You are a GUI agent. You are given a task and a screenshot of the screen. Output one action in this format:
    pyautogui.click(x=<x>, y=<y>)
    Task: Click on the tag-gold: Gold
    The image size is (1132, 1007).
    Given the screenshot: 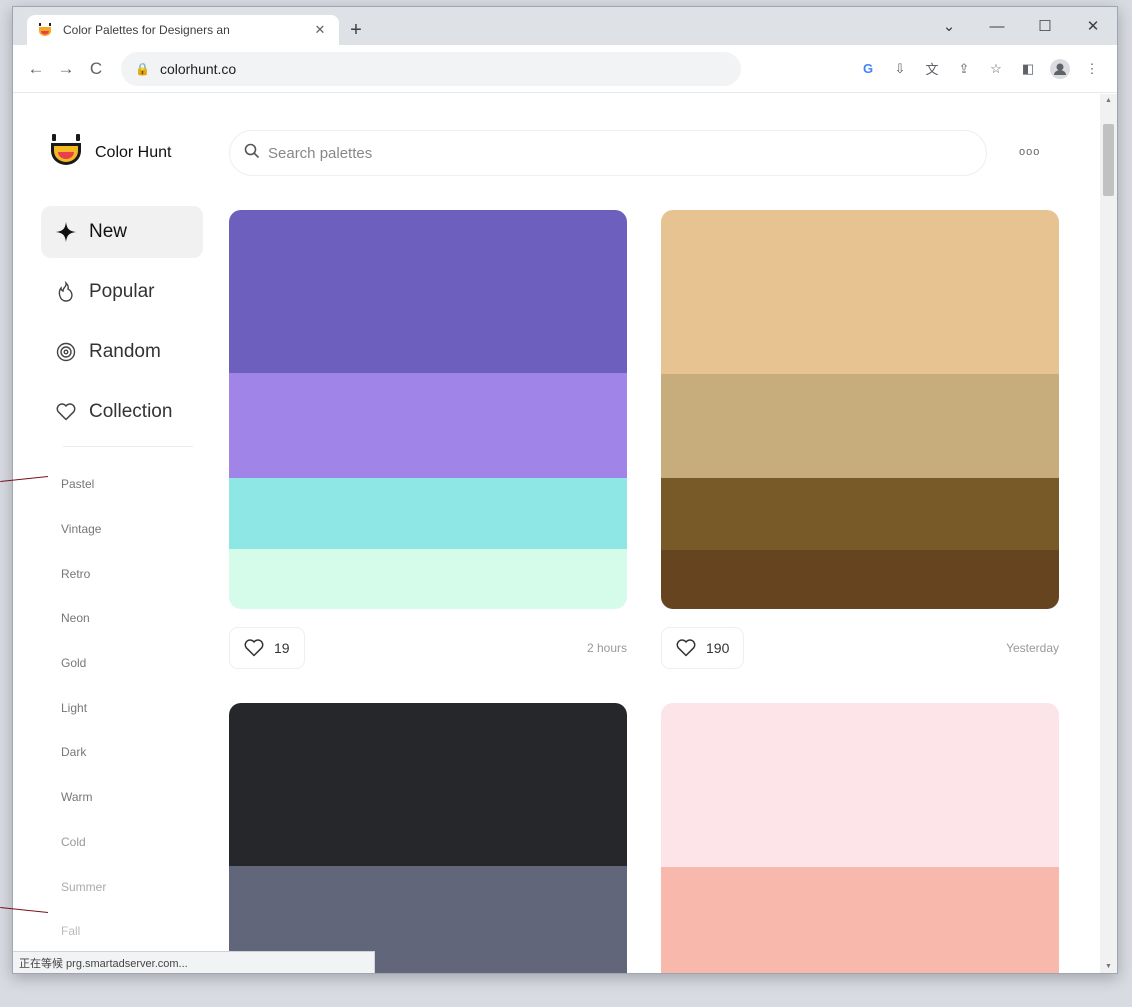 What is the action you would take?
    pyautogui.click(x=83, y=663)
    